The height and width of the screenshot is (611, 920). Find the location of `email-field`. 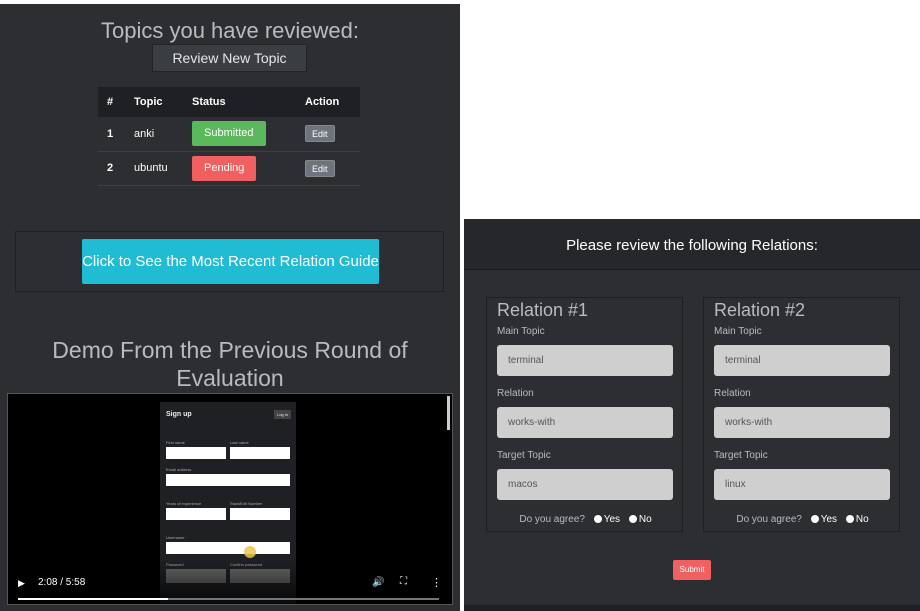

email-field is located at coordinates (228, 480).